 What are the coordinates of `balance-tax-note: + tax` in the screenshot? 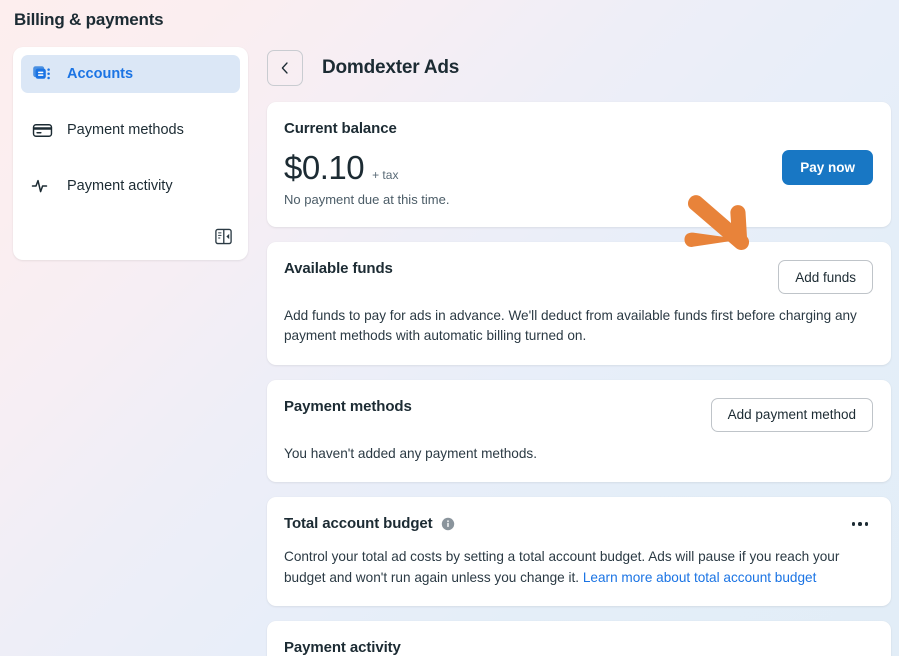 It's located at (385, 175).